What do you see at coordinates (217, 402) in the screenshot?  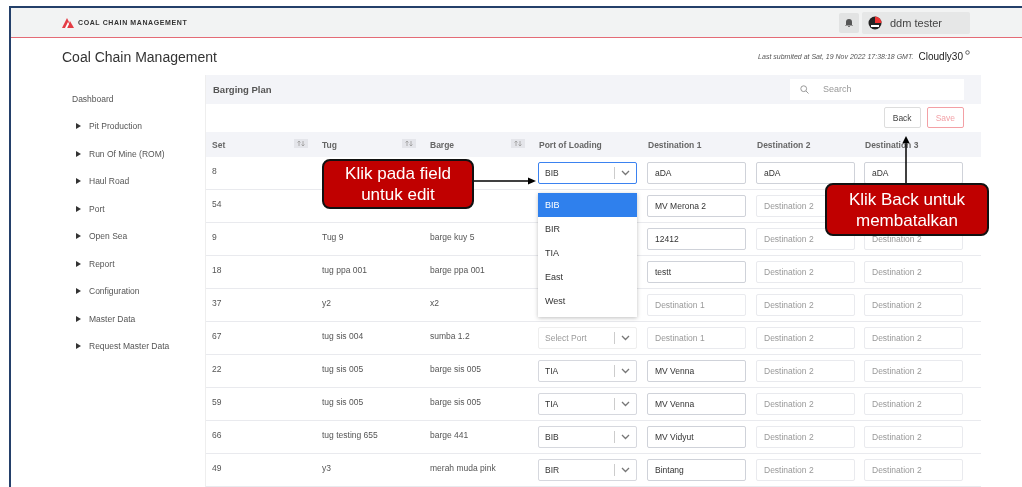 I see `table-cell: 59` at bounding box center [217, 402].